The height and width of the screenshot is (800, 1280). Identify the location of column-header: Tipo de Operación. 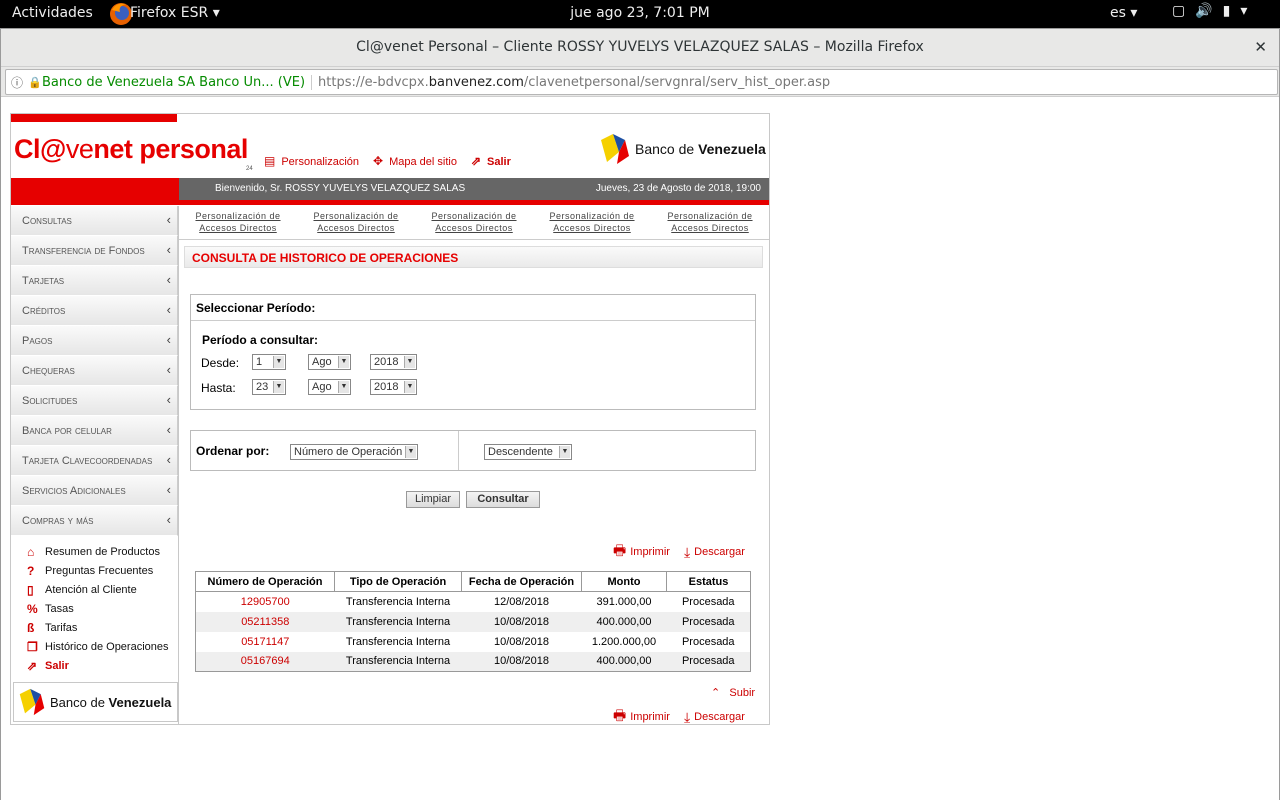
(398, 581).